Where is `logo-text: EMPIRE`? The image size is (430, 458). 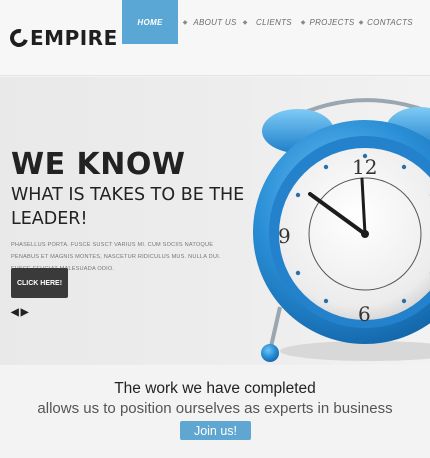 logo-text: EMPIRE is located at coordinates (74, 38).